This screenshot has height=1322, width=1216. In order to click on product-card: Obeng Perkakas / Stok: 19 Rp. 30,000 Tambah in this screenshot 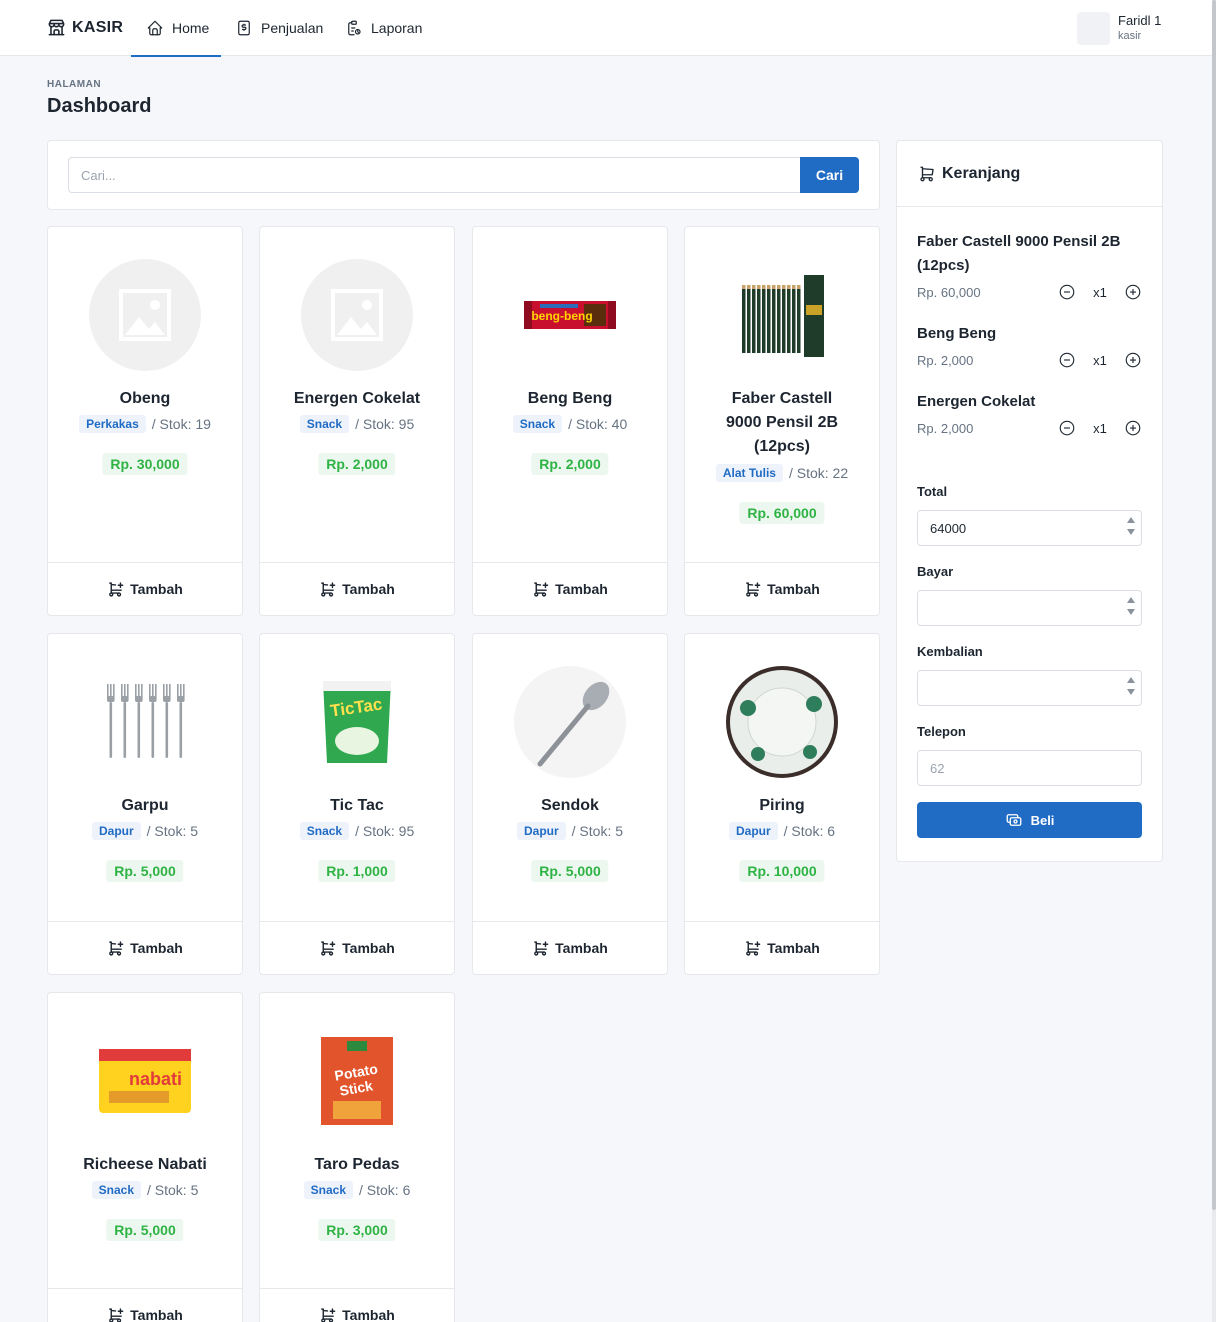, I will do `click(145, 421)`.